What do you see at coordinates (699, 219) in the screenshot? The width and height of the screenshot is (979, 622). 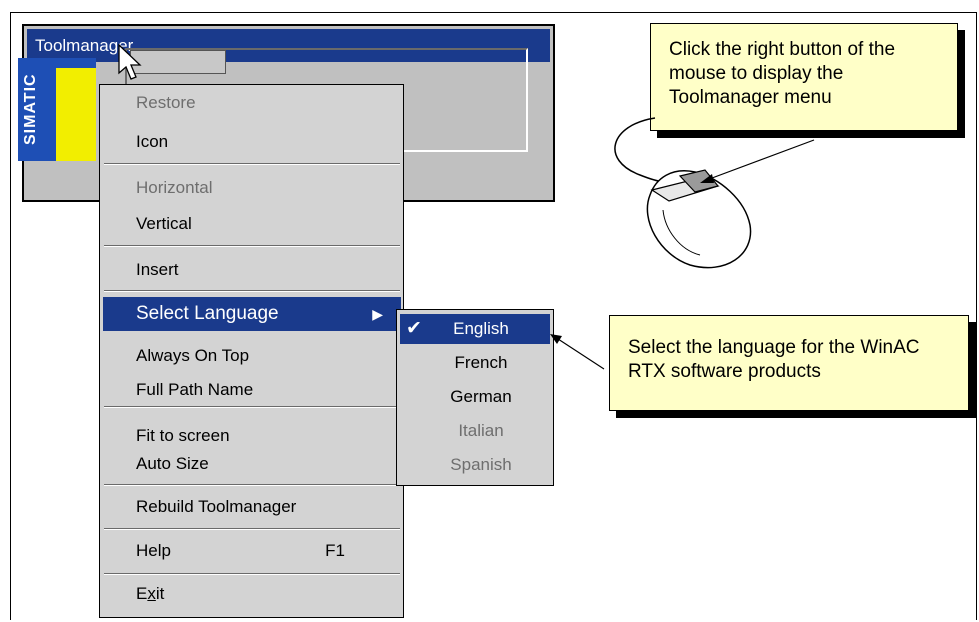 I see `mouse-device-icon` at bounding box center [699, 219].